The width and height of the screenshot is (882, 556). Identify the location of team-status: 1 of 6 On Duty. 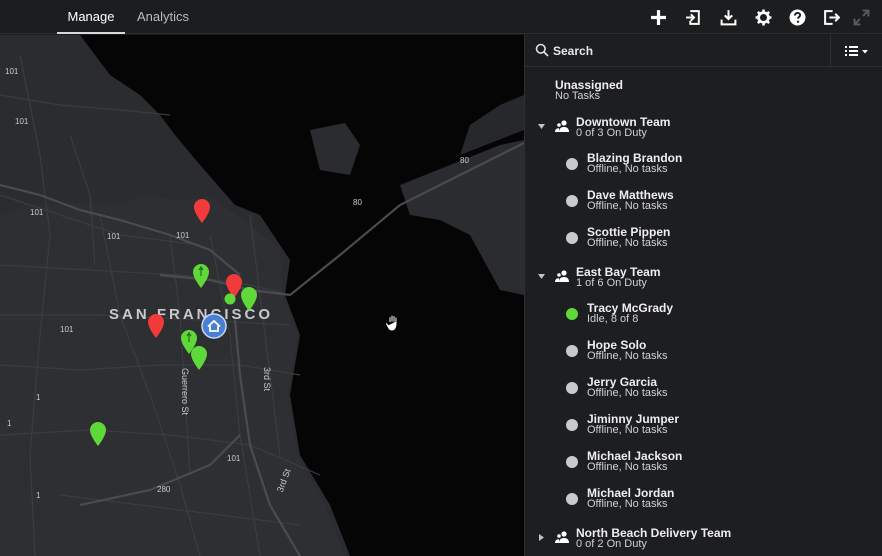
(611, 283).